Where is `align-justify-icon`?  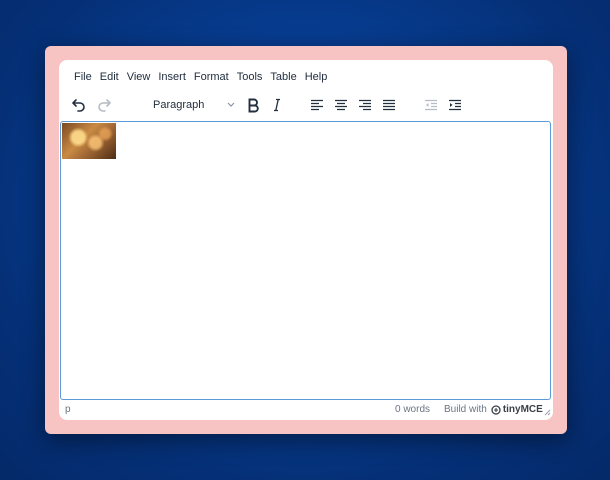
align-justify-icon is located at coordinates (389, 105).